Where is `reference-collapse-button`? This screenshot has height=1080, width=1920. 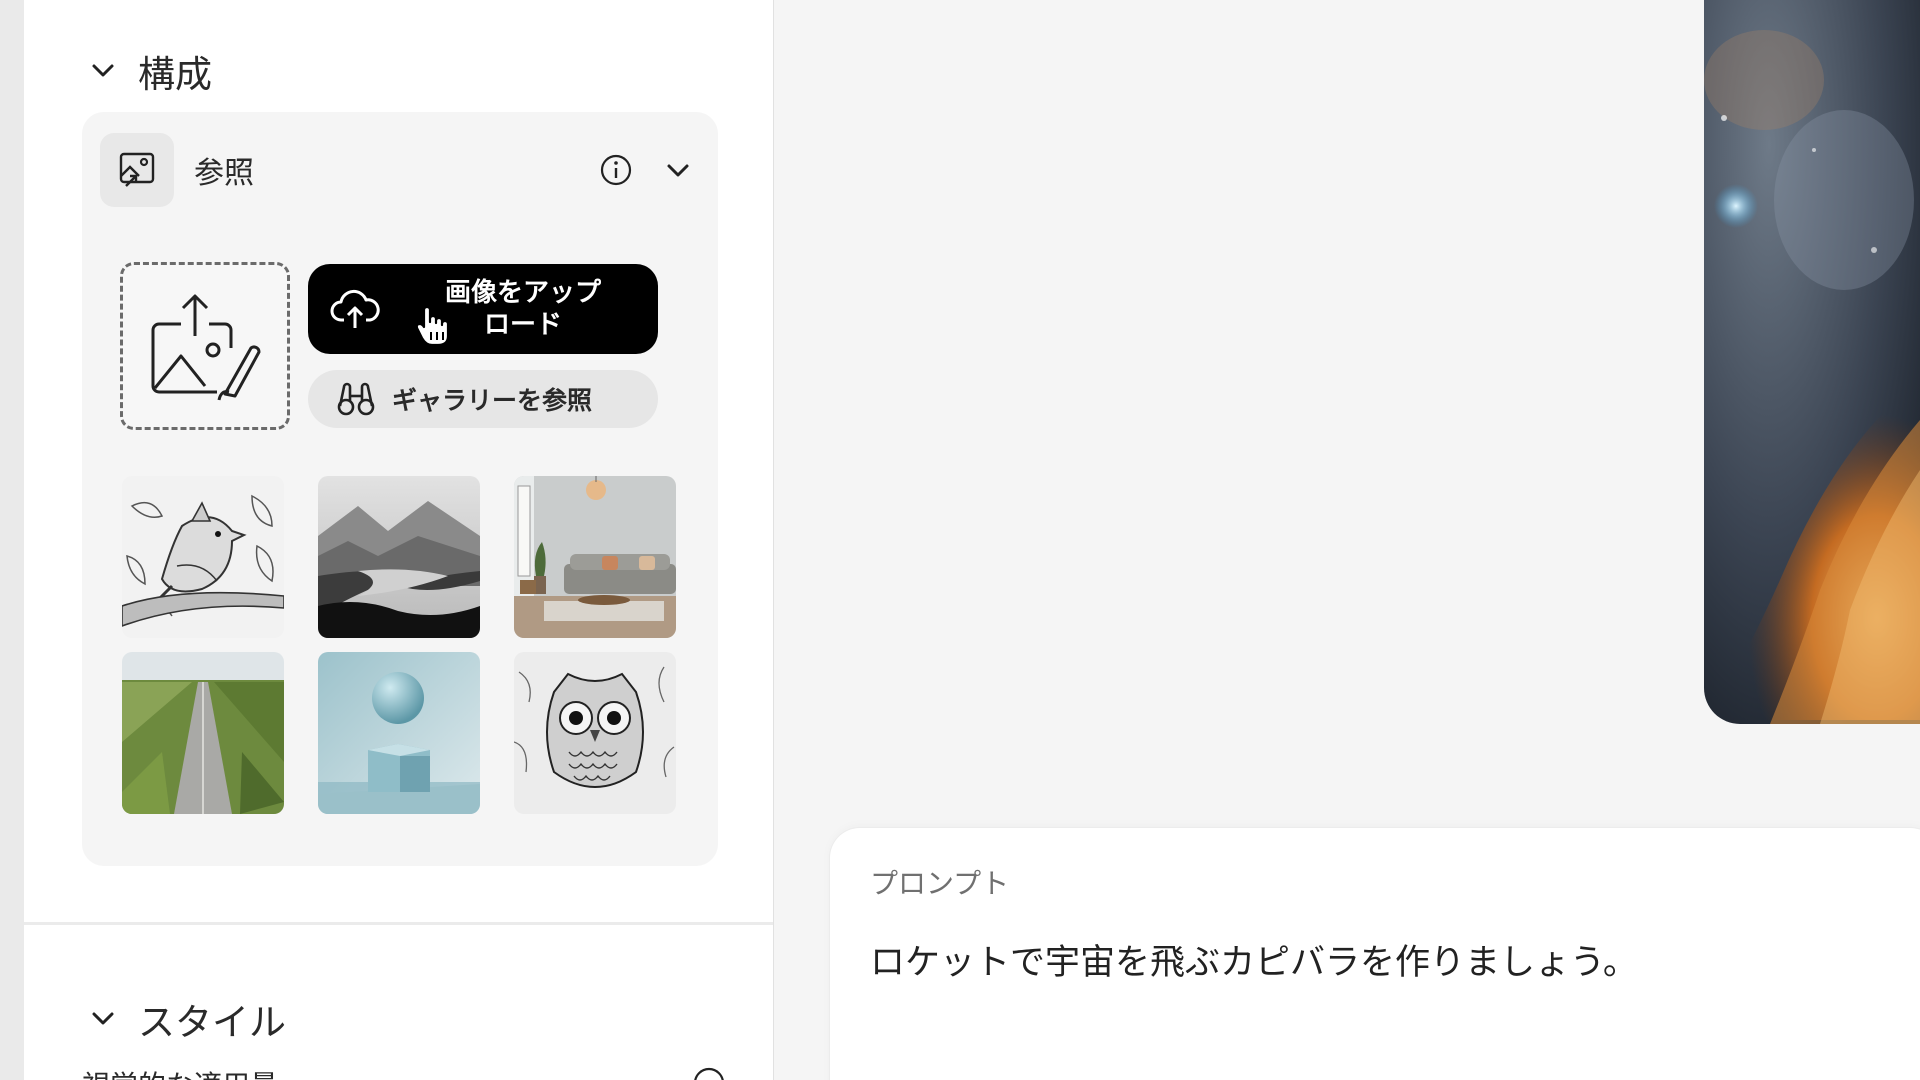 reference-collapse-button is located at coordinates (678, 170).